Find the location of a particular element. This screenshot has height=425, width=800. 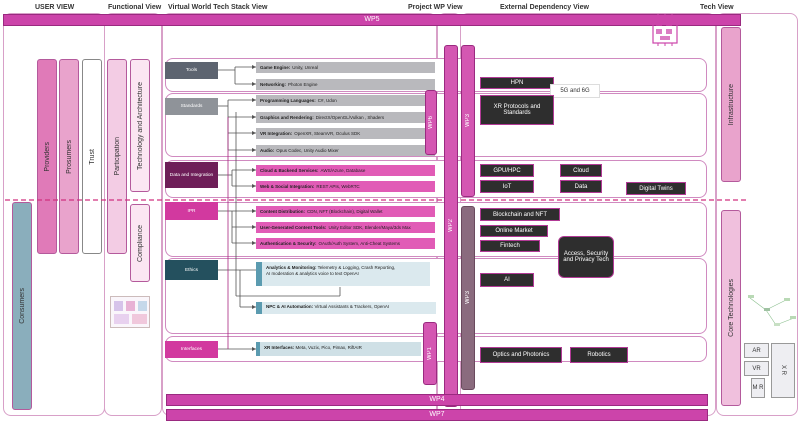

wp1-bar: WP1 is located at coordinates (430, 353).